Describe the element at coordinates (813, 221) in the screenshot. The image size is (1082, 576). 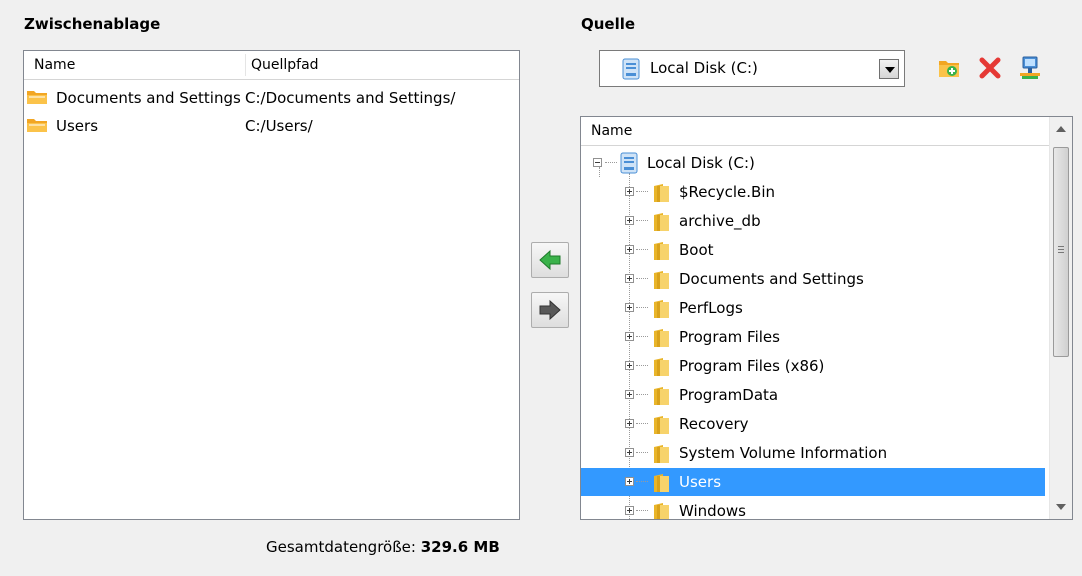
I see `tree-item: archive_db` at that location.